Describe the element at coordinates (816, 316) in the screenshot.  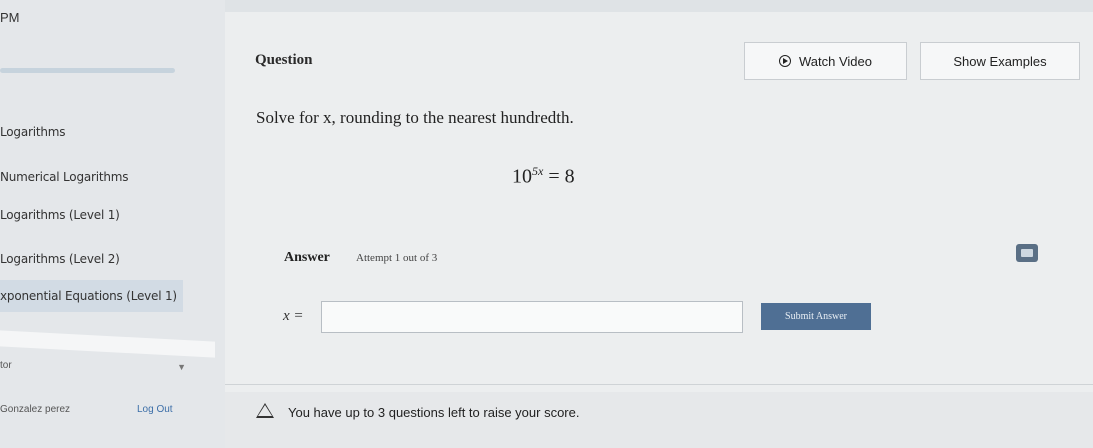
I see `submit-answer-button: Submit Answer` at that location.